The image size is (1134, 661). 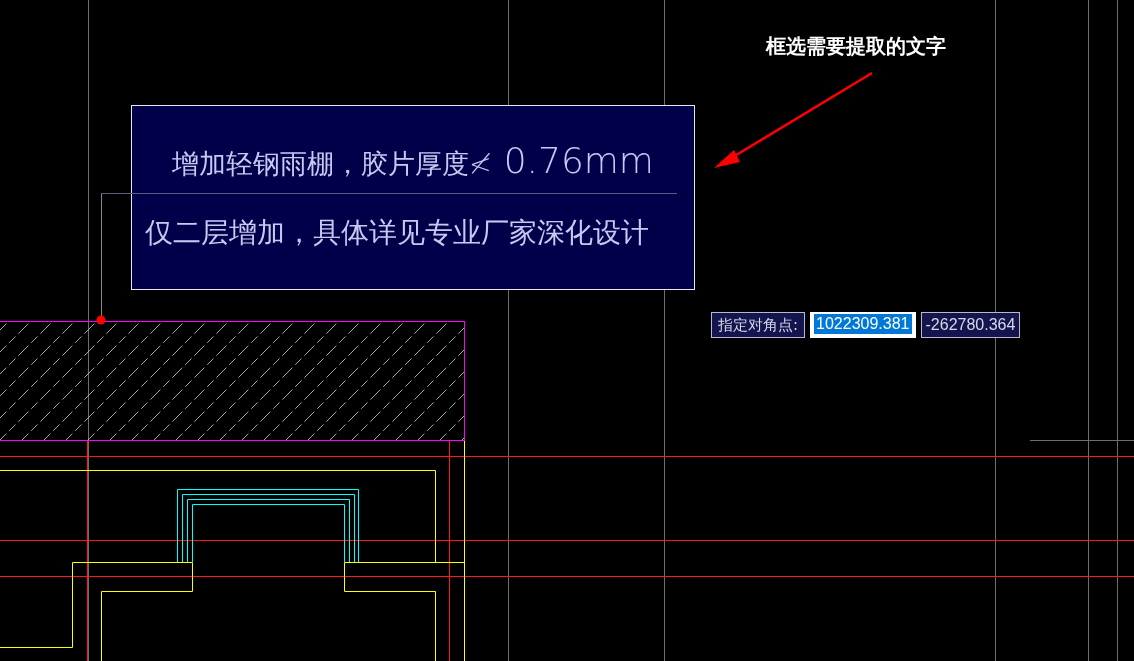 What do you see at coordinates (856, 46) in the screenshot?
I see `annotation-text: 框选需要提取的文字` at bounding box center [856, 46].